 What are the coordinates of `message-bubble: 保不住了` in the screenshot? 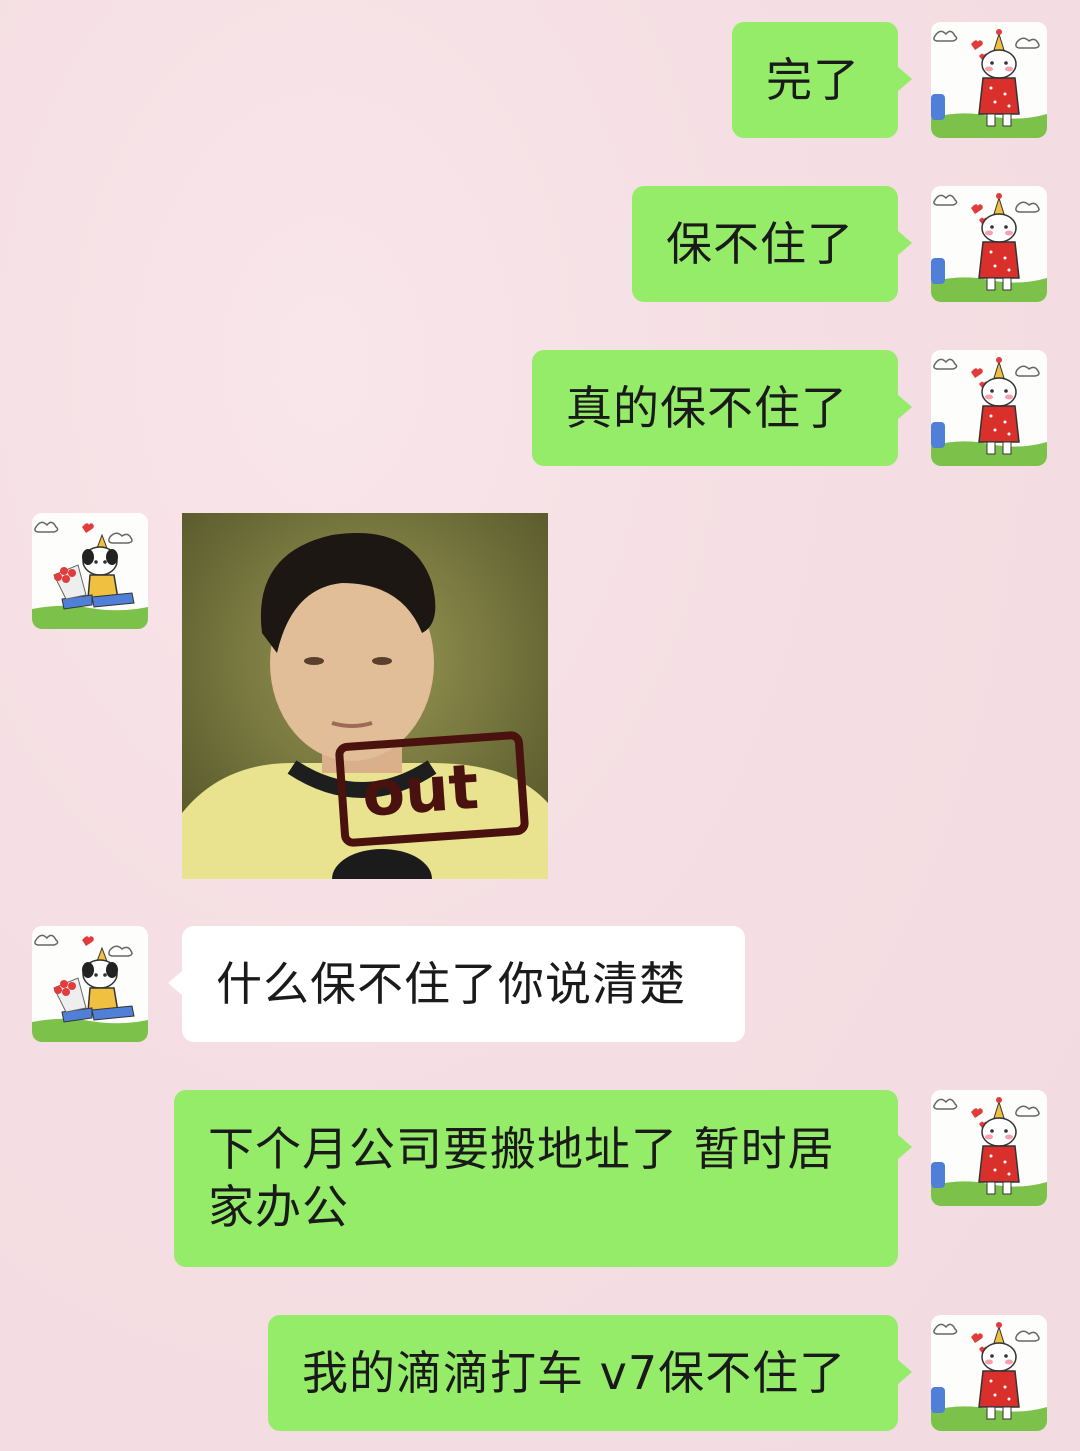 It's located at (772, 244).